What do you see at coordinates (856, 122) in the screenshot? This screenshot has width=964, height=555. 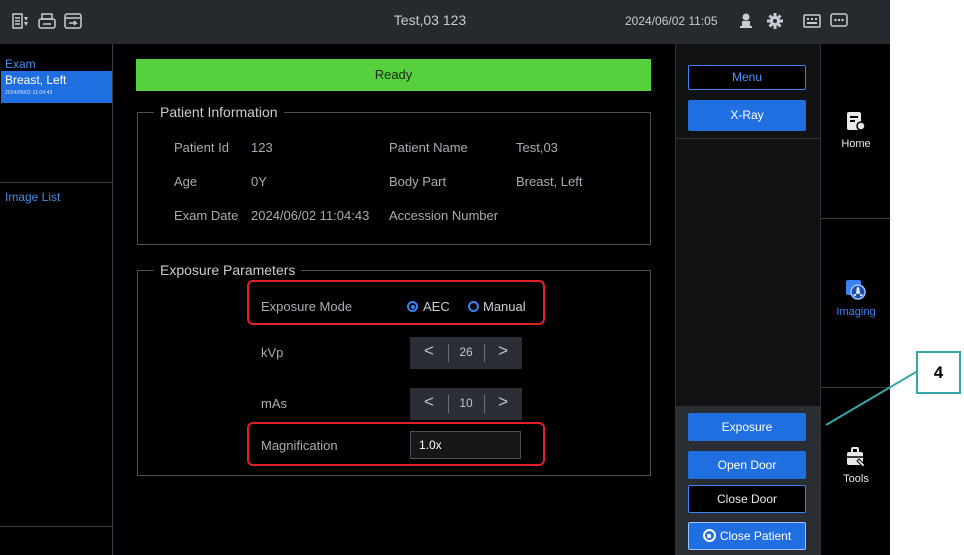 I see `home-icon` at bounding box center [856, 122].